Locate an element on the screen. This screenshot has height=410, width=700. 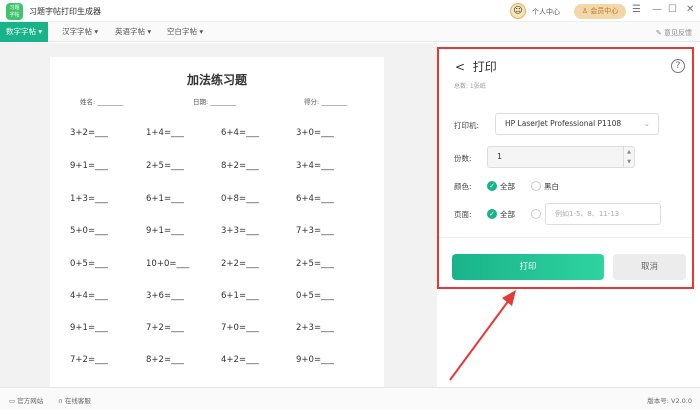
support-link: ∩ 在线客服 is located at coordinates (74, 400).